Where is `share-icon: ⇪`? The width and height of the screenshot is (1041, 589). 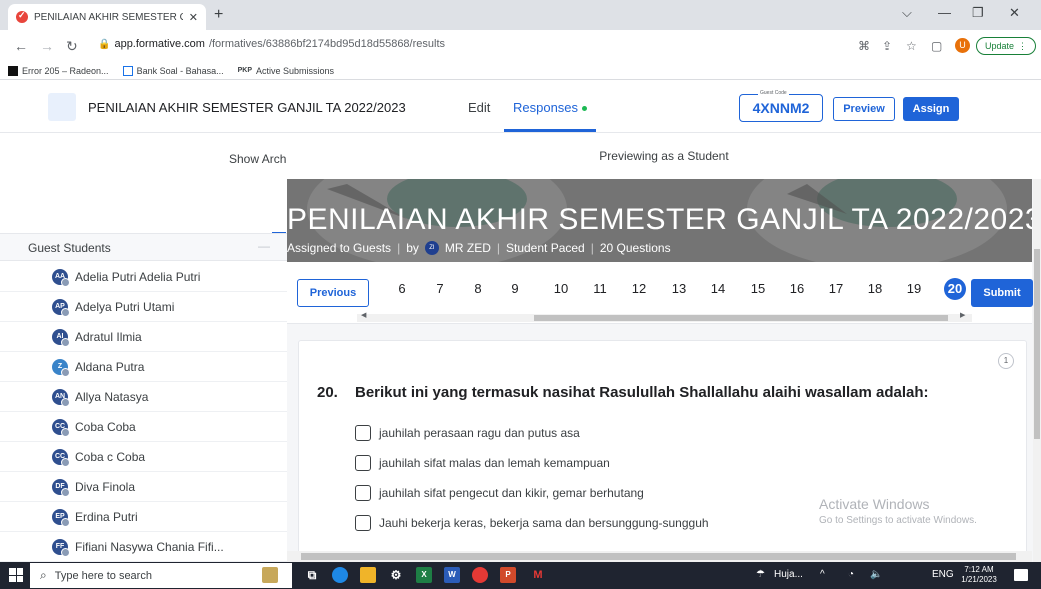 share-icon: ⇪ is located at coordinates (887, 46).